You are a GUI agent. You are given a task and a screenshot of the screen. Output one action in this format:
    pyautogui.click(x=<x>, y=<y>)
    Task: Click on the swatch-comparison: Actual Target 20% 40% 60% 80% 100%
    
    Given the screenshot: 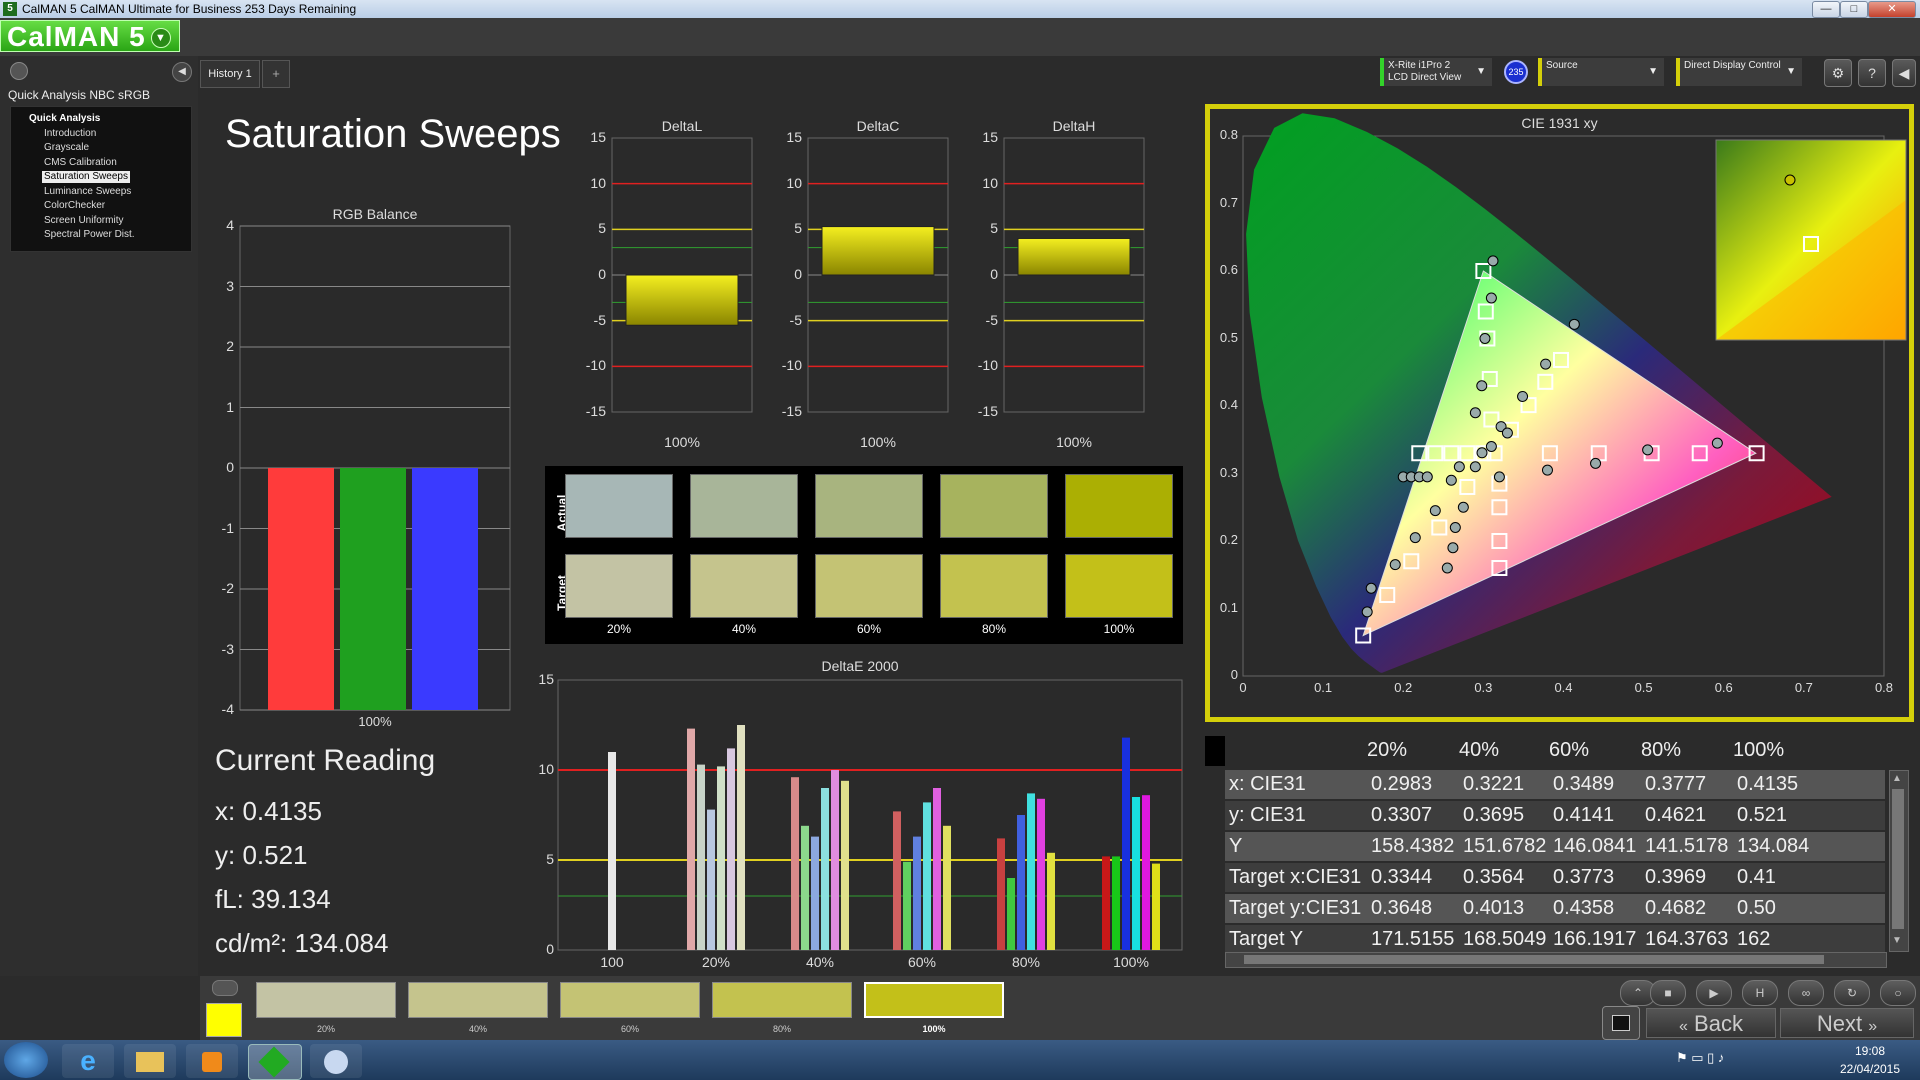 What is the action you would take?
    pyautogui.click(x=864, y=555)
    